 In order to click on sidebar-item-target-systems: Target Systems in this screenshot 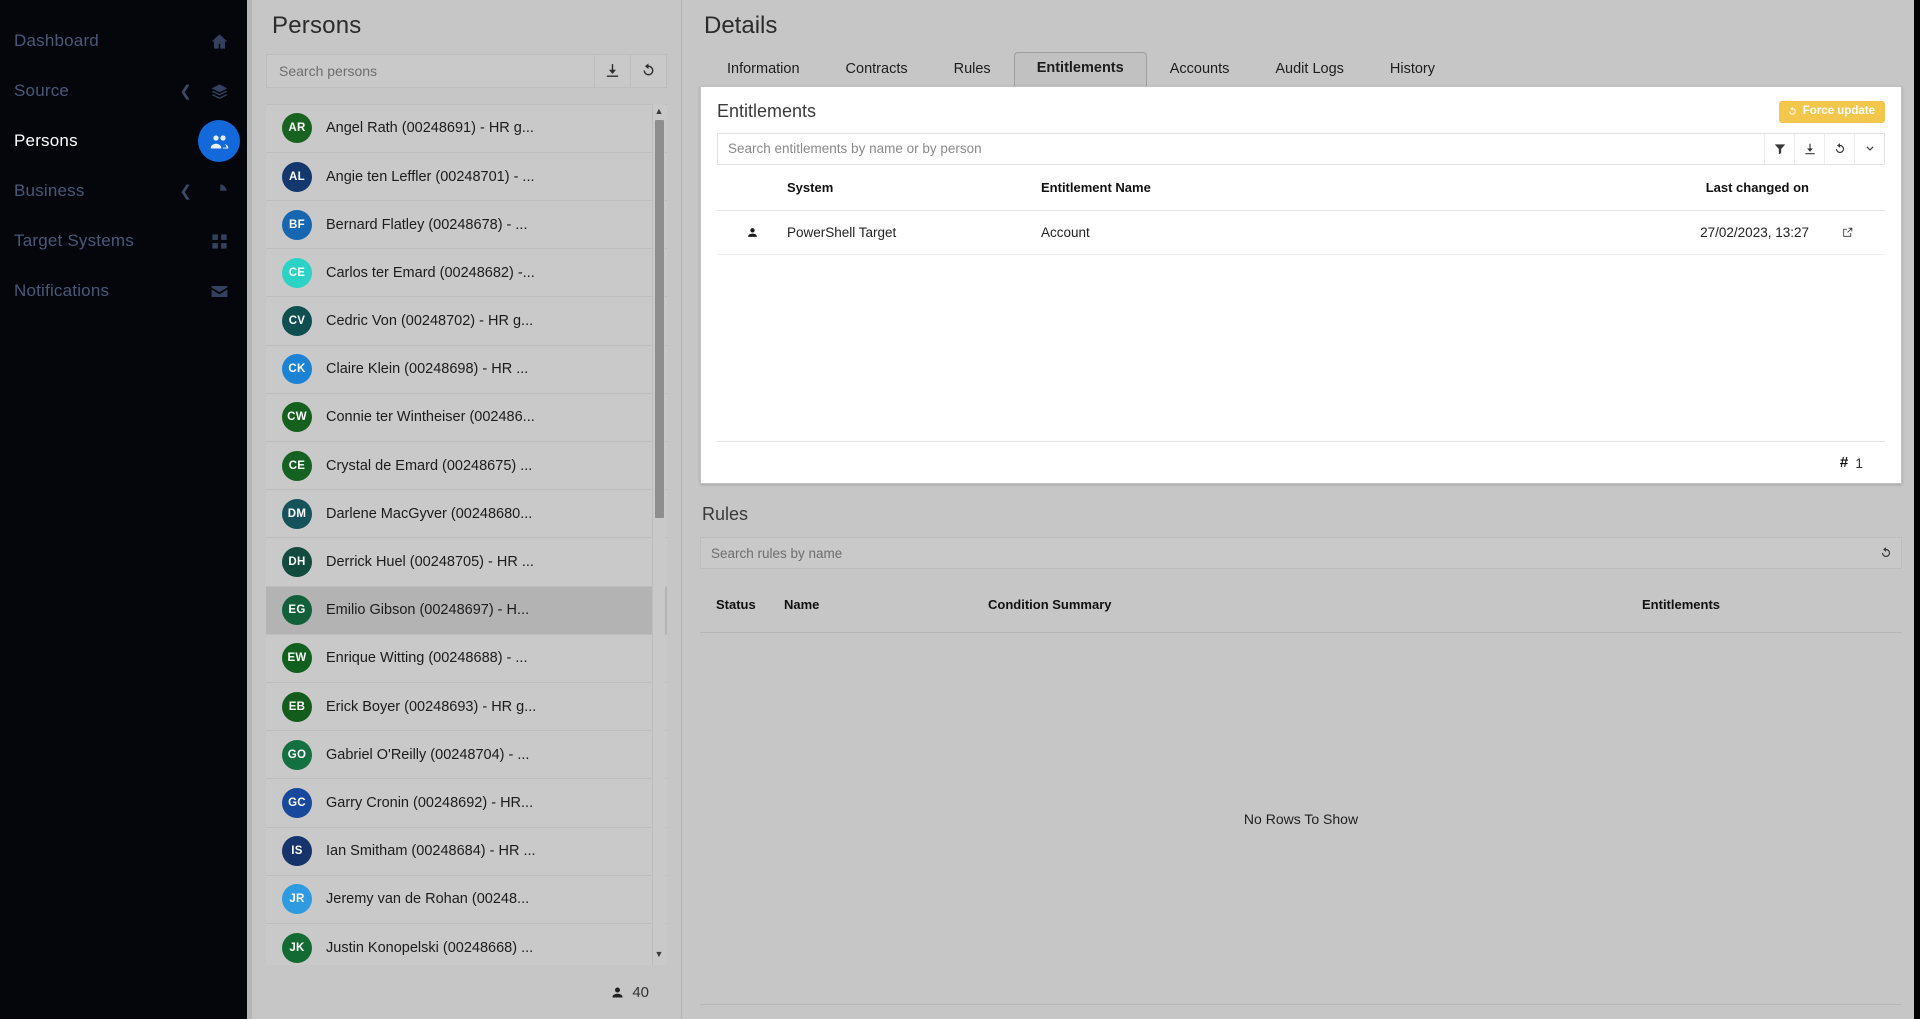, I will do `click(126, 241)`.